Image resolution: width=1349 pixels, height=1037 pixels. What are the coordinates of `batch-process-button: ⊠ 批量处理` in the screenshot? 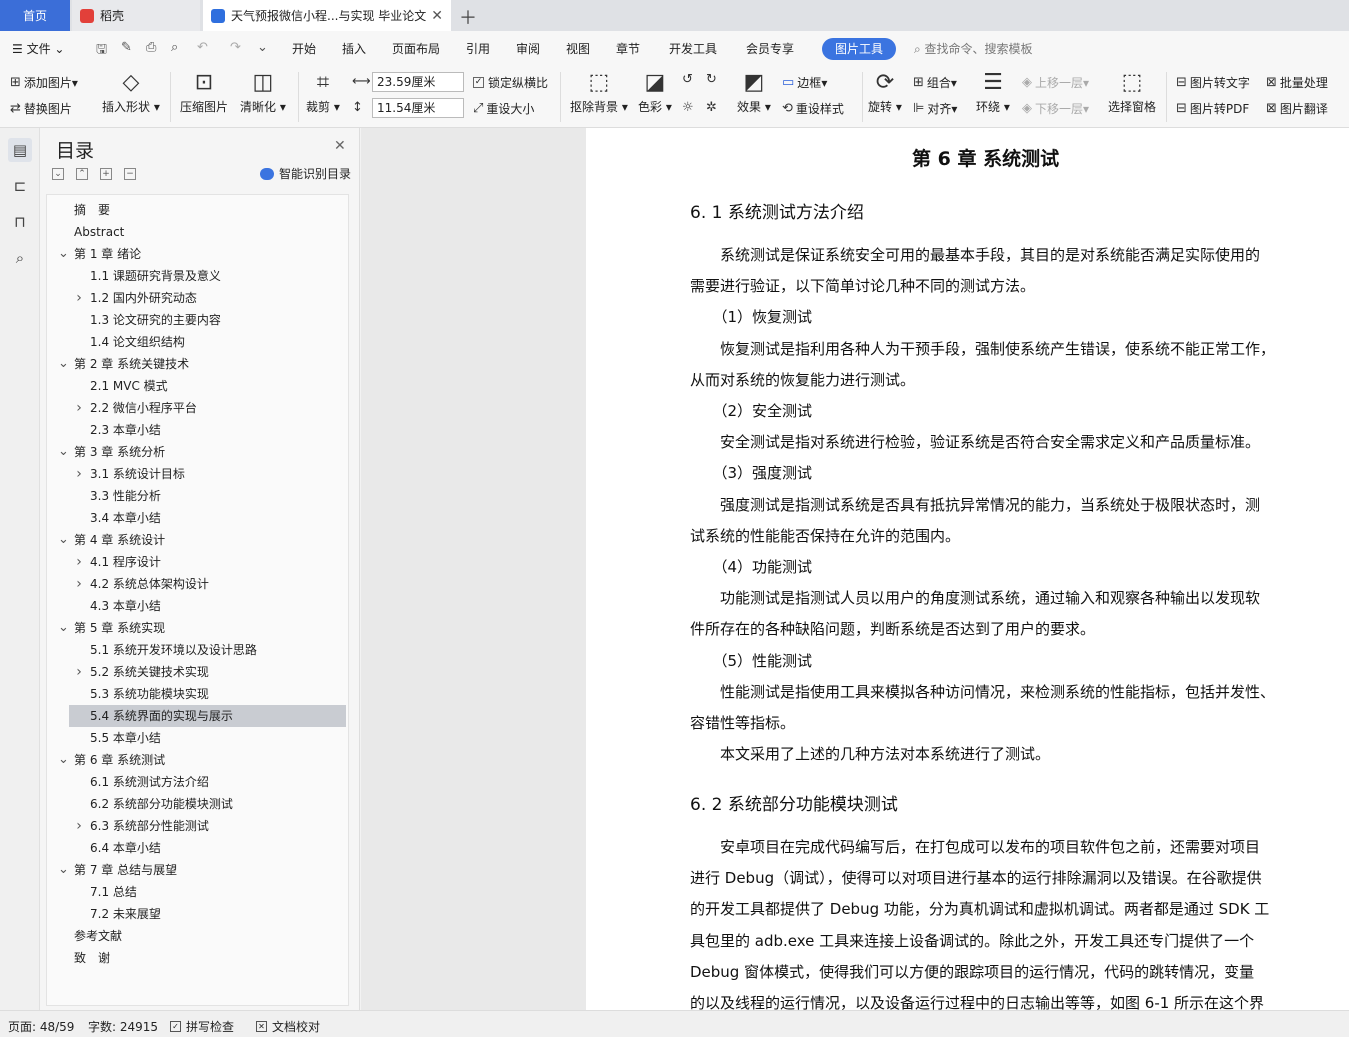 It's located at (1297, 82).